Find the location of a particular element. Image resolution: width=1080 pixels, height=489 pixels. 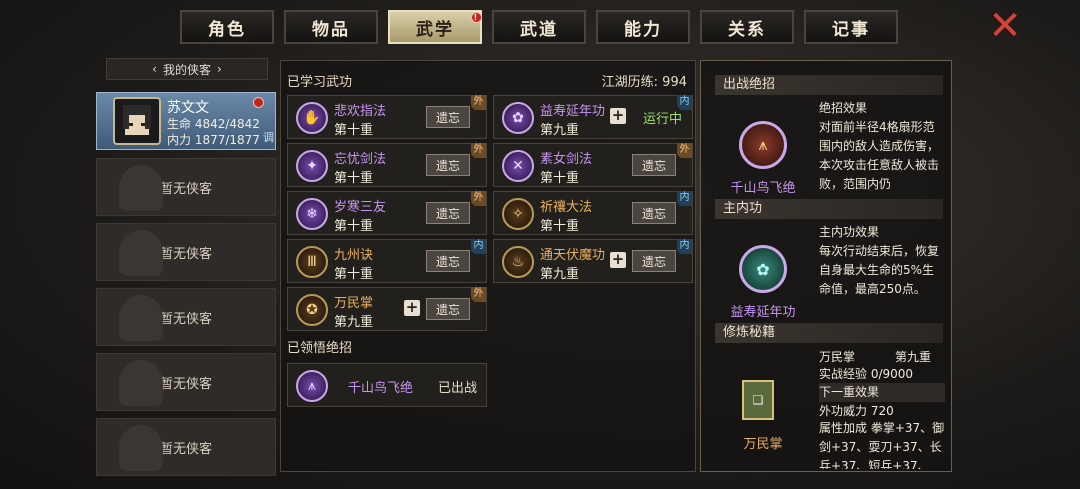

skill-card: ♨ 通天伏魔功第九重 + 遗忘内 is located at coordinates (593, 261).